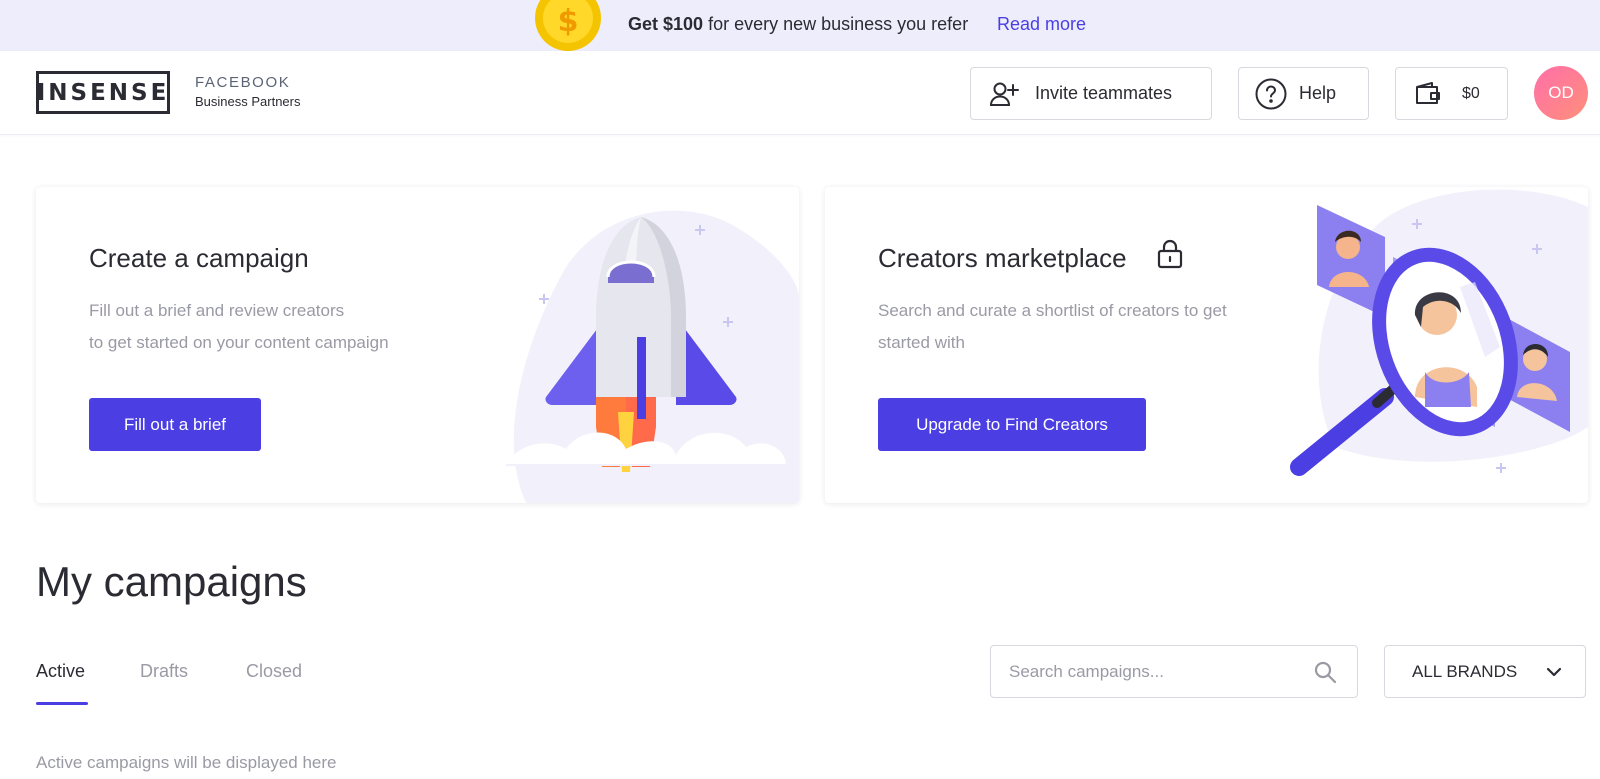 The height and width of the screenshot is (779, 1600). I want to click on fill-out-brief-button: Fill out a brief, so click(175, 424).